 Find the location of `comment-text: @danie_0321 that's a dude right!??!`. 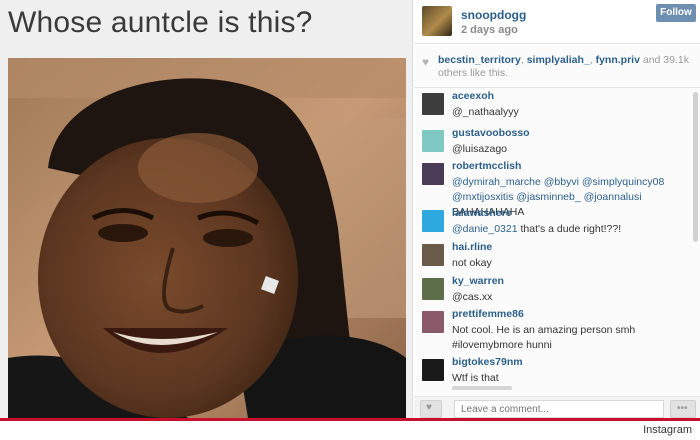

comment-text: @danie_0321 that's a dude right!??! is located at coordinates (537, 229).